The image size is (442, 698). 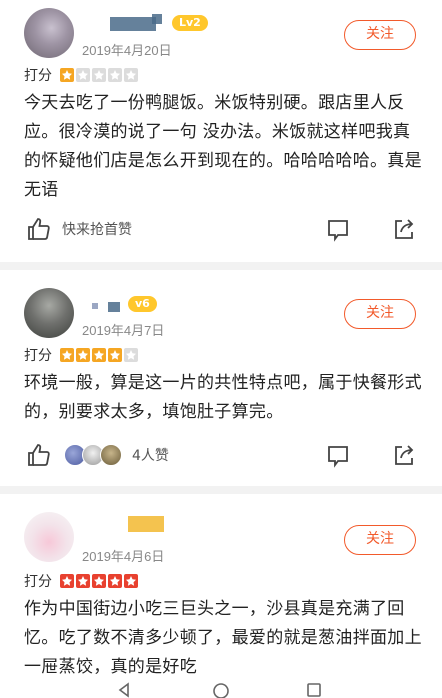 I want to click on home-icon, so click(x=221, y=690).